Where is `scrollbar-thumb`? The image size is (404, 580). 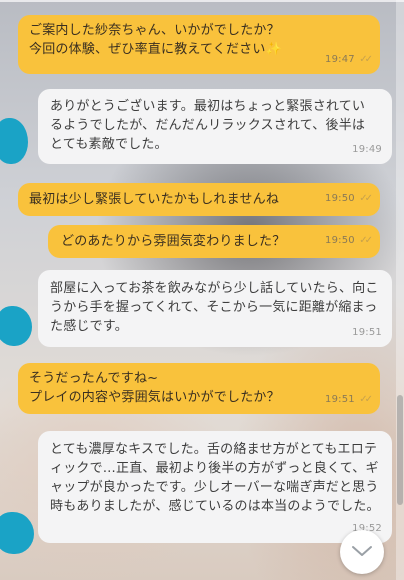 scrollbar-thumb is located at coordinates (400, 450).